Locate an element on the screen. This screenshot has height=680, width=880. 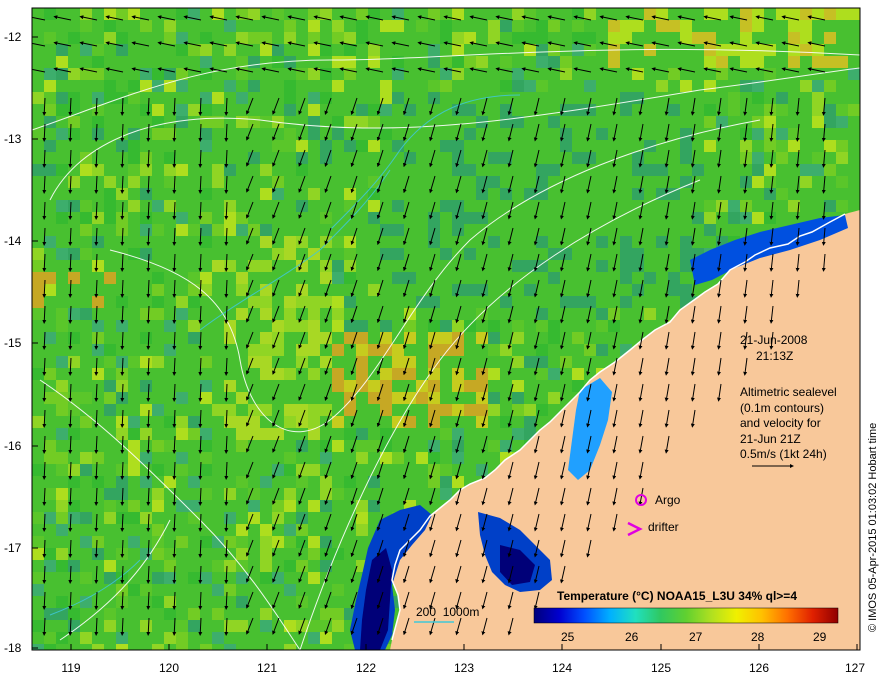
altimetry-line-4: 21-Jun 21Z is located at coordinates (770, 439).